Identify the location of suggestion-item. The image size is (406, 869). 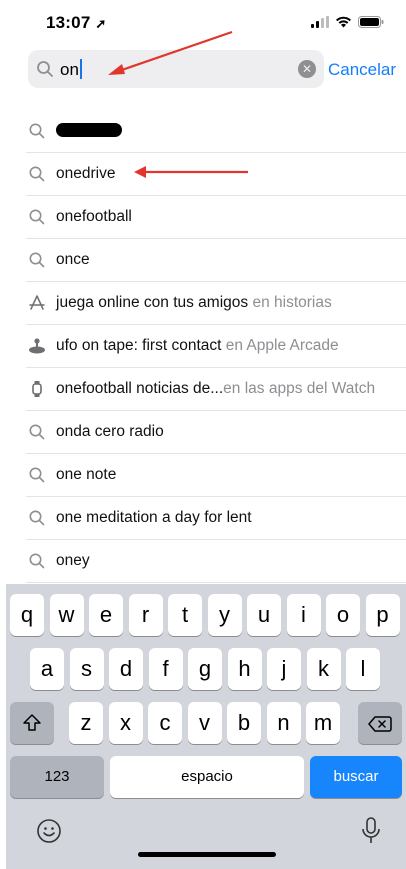
(216, 131).